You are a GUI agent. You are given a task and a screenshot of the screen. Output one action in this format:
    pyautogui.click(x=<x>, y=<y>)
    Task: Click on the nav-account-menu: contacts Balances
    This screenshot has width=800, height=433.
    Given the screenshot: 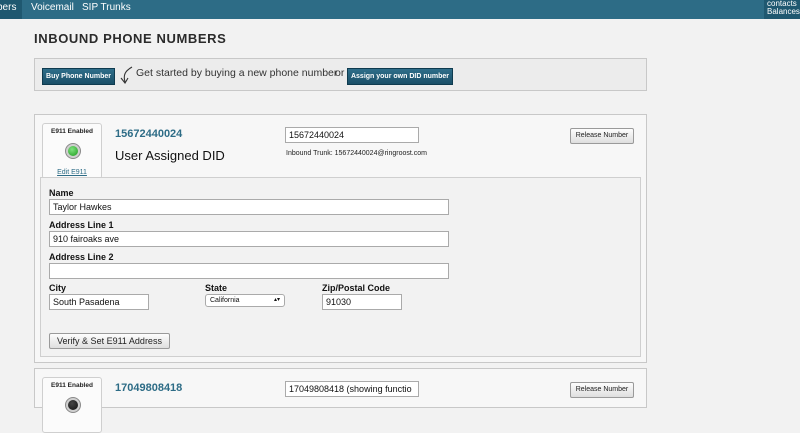 What is the action you would take?
    pyautogui.click(x=782, y=9)
    